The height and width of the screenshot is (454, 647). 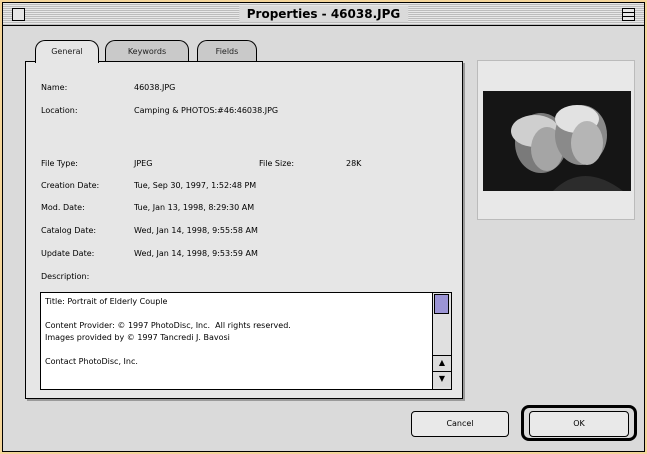 I want to click on file-size-value: 28K, so click(x=354, y=163).